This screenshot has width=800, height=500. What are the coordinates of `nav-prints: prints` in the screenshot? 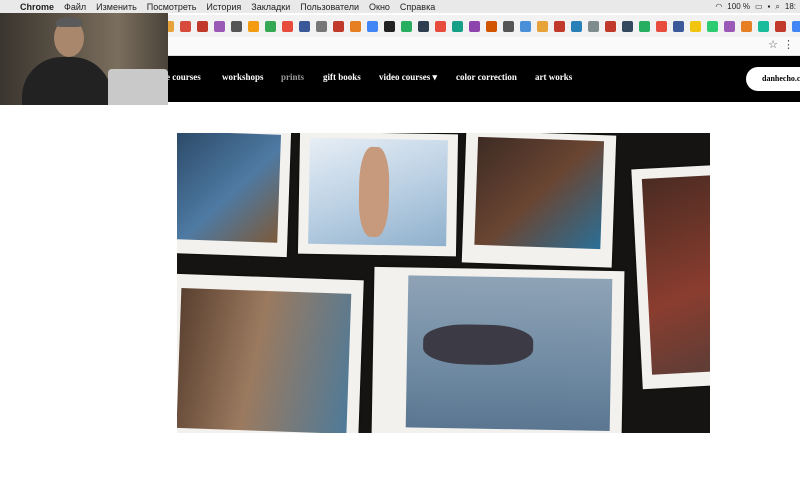 It's located at (292, 77).